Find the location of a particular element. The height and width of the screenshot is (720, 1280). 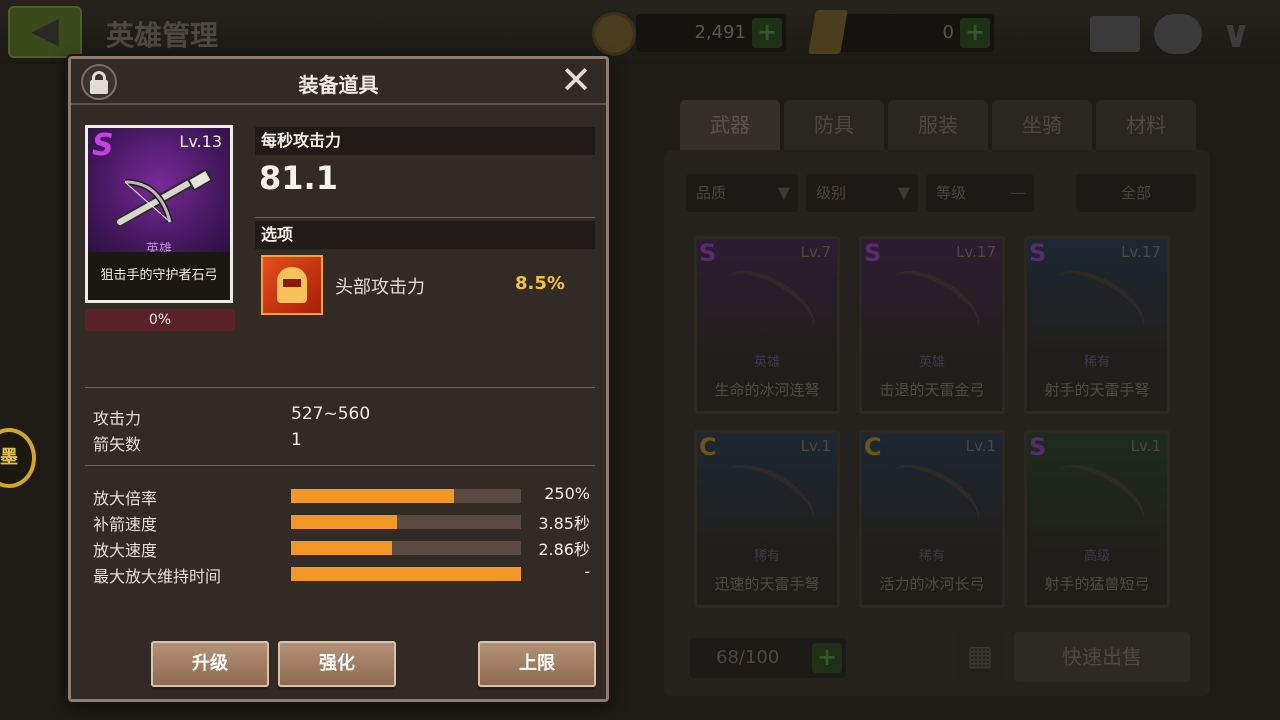

bar-label: 放大速度 is located at coordinates (125, 550).